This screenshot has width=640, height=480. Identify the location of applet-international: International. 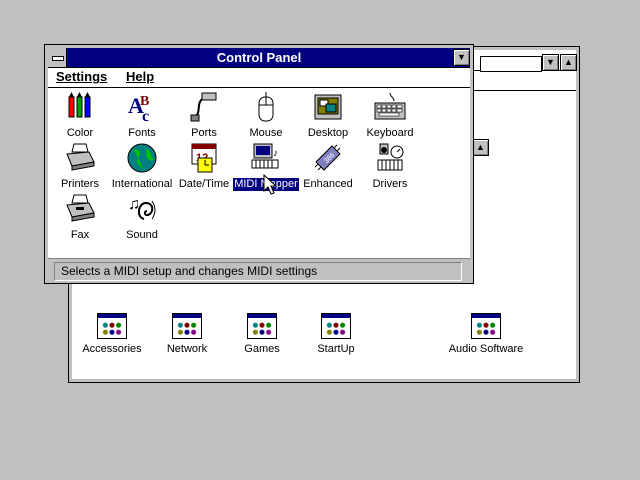
(142, 166).